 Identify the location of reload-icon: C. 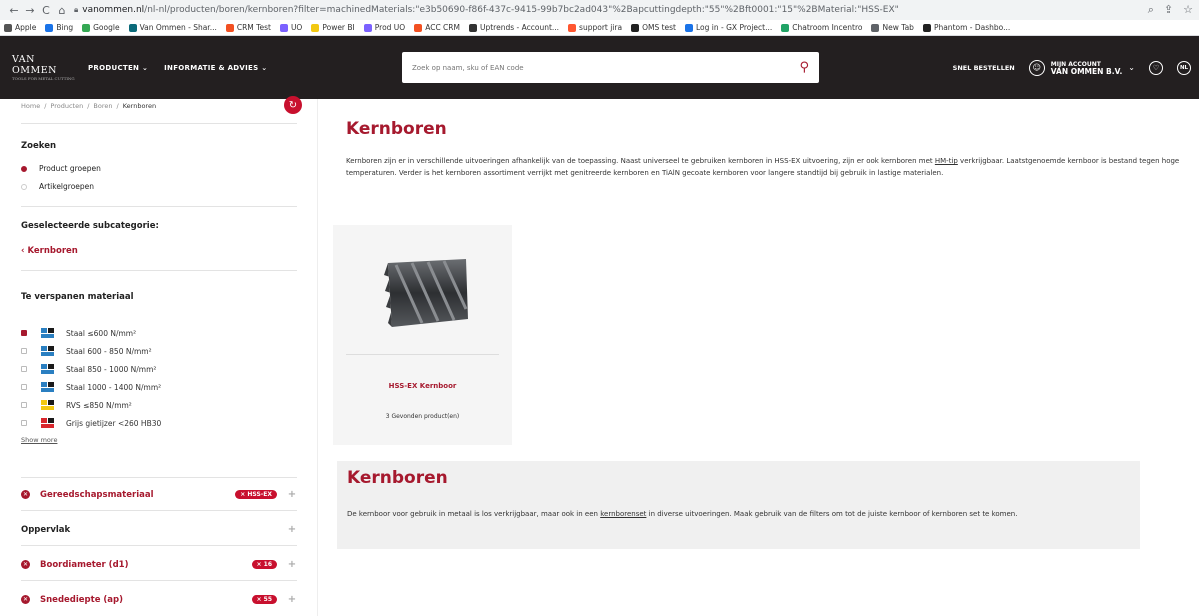
(46, 10).